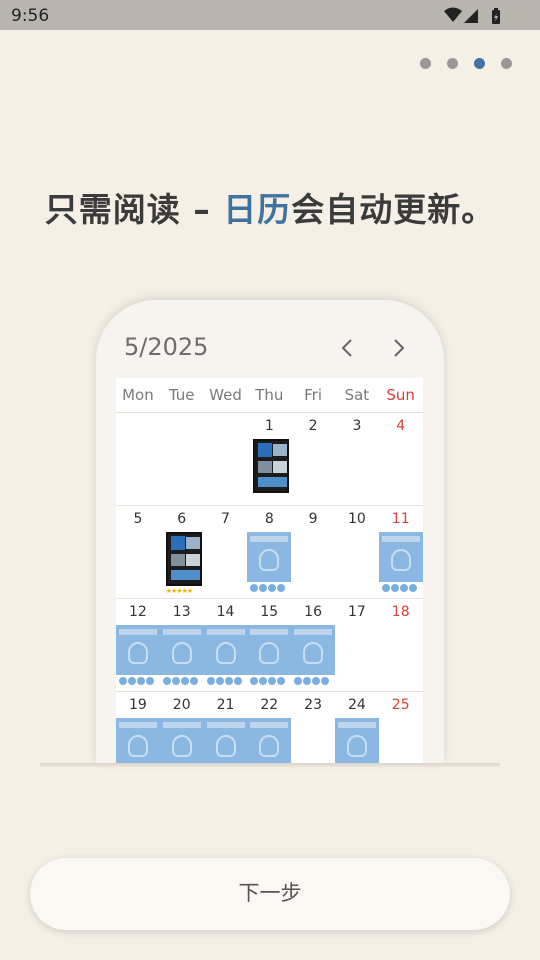 The width and height of the screenshot is (540, 960). What do you see at coordinates (313, 426) in the screenshot?
I see `day-number: 2` at bounding box center [313, 426].